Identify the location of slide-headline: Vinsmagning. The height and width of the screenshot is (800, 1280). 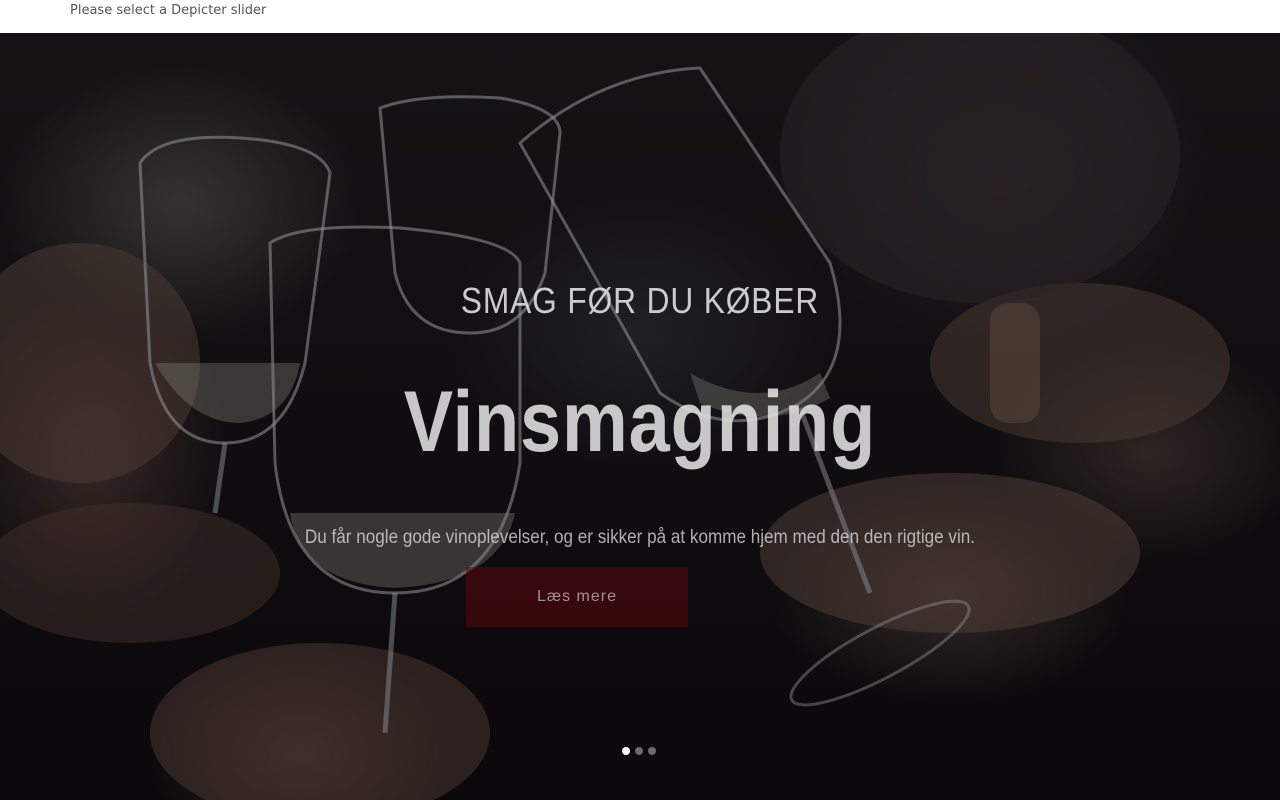
(640, 422).